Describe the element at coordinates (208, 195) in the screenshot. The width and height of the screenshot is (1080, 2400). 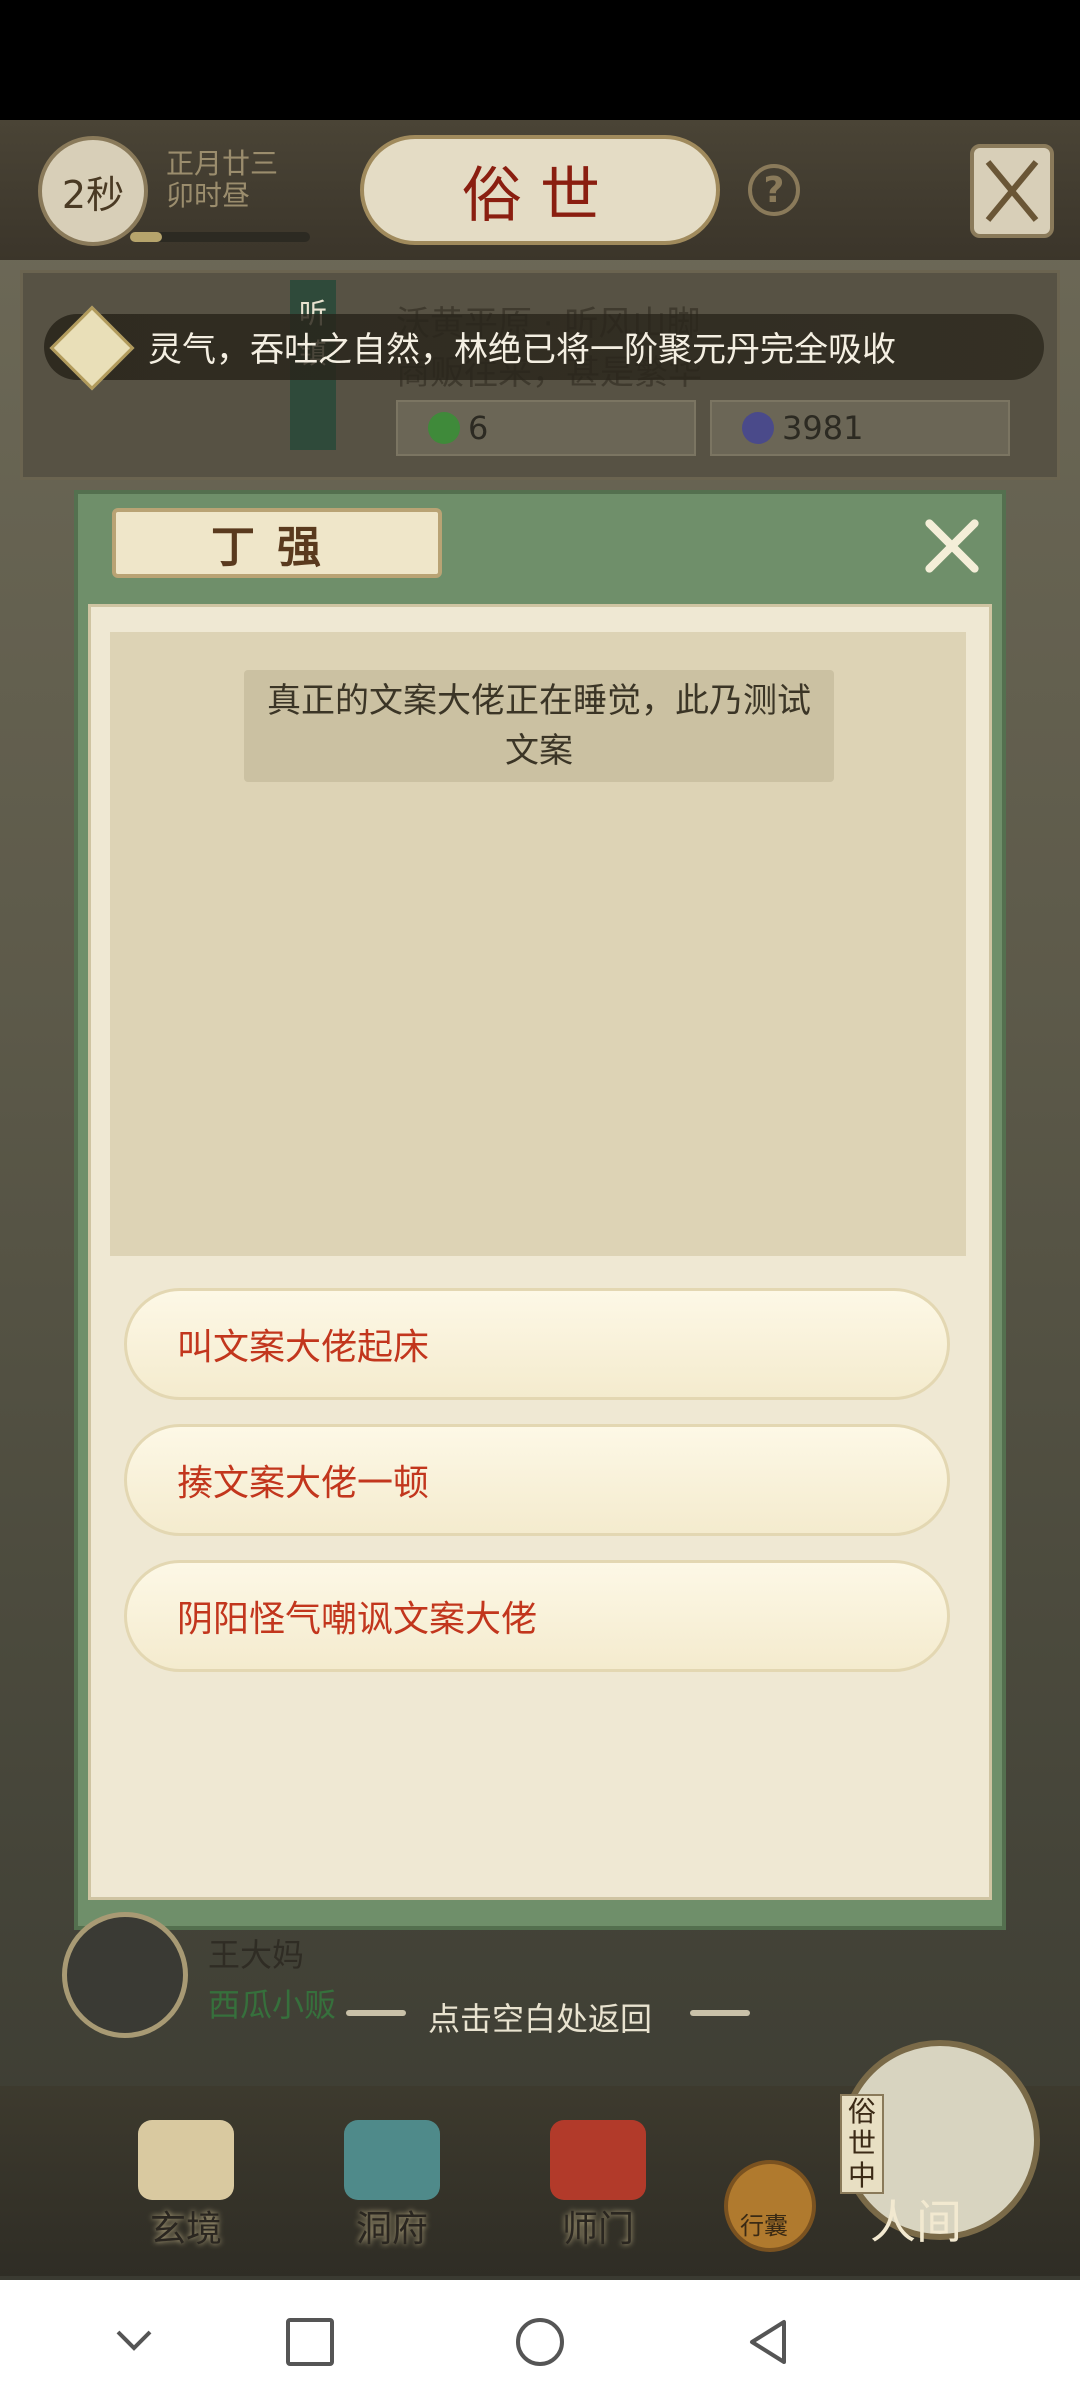
I see `date-line-2: 卯时昼` at that location.